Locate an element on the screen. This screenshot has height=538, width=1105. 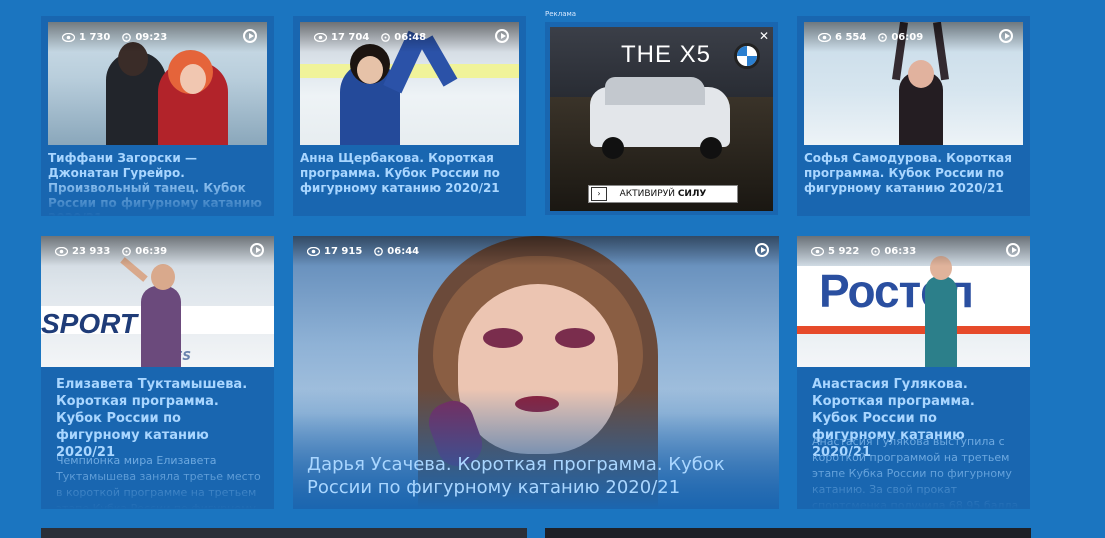
views-count: 23 933 is located at coordinates (91, 251).